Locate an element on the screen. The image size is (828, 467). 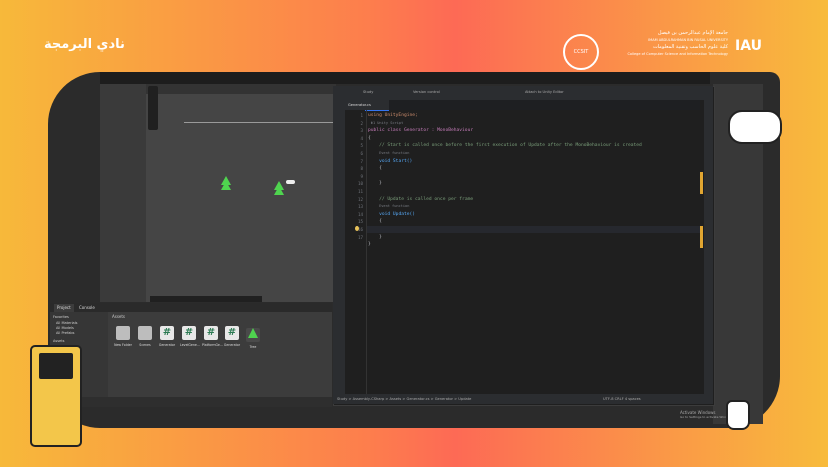
scene-view is located at coordinates (241, 193).